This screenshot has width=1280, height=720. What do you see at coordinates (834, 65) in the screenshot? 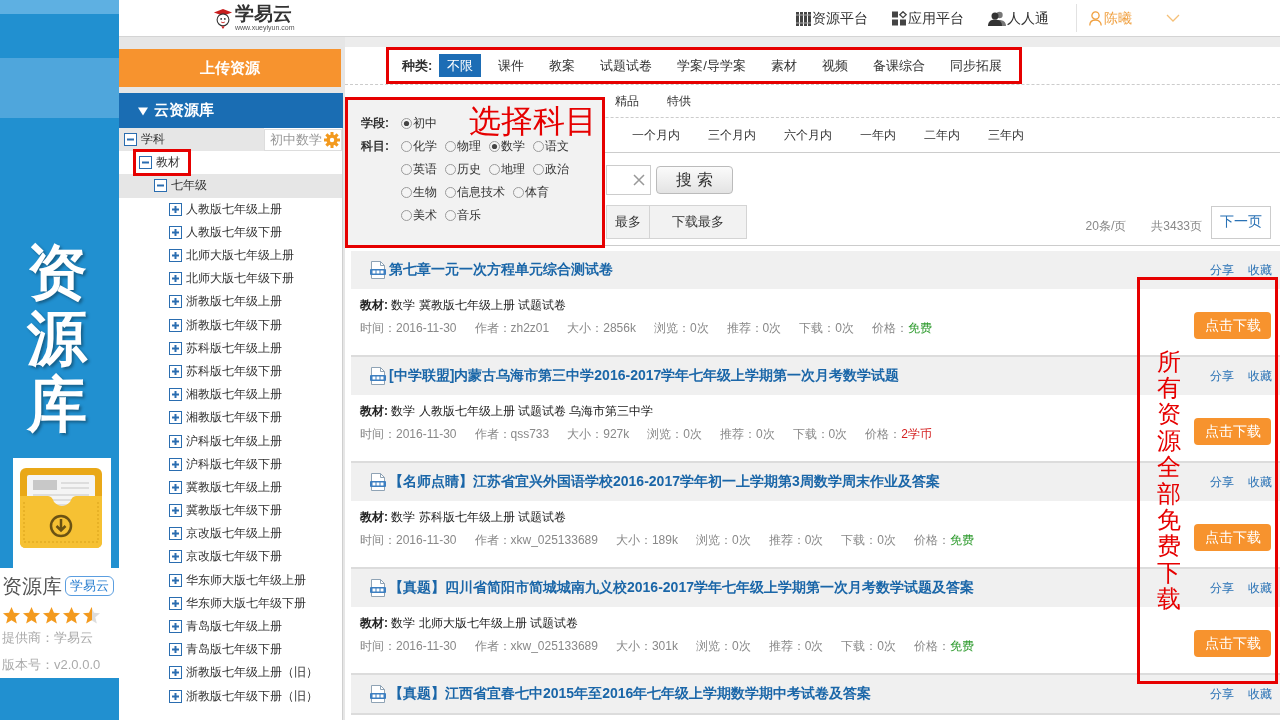
I see `filter-option: 视频` at bounding box center [834, 65].